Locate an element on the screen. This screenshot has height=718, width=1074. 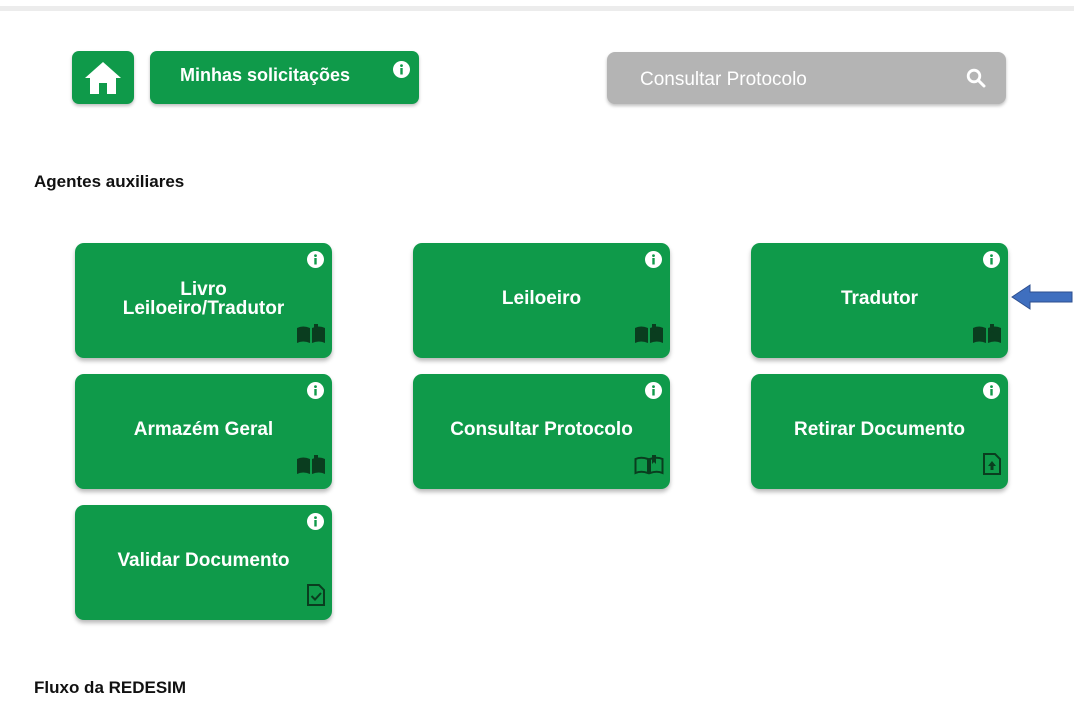
card-tradutor: Tradutor is located at coordinates (879, 300).